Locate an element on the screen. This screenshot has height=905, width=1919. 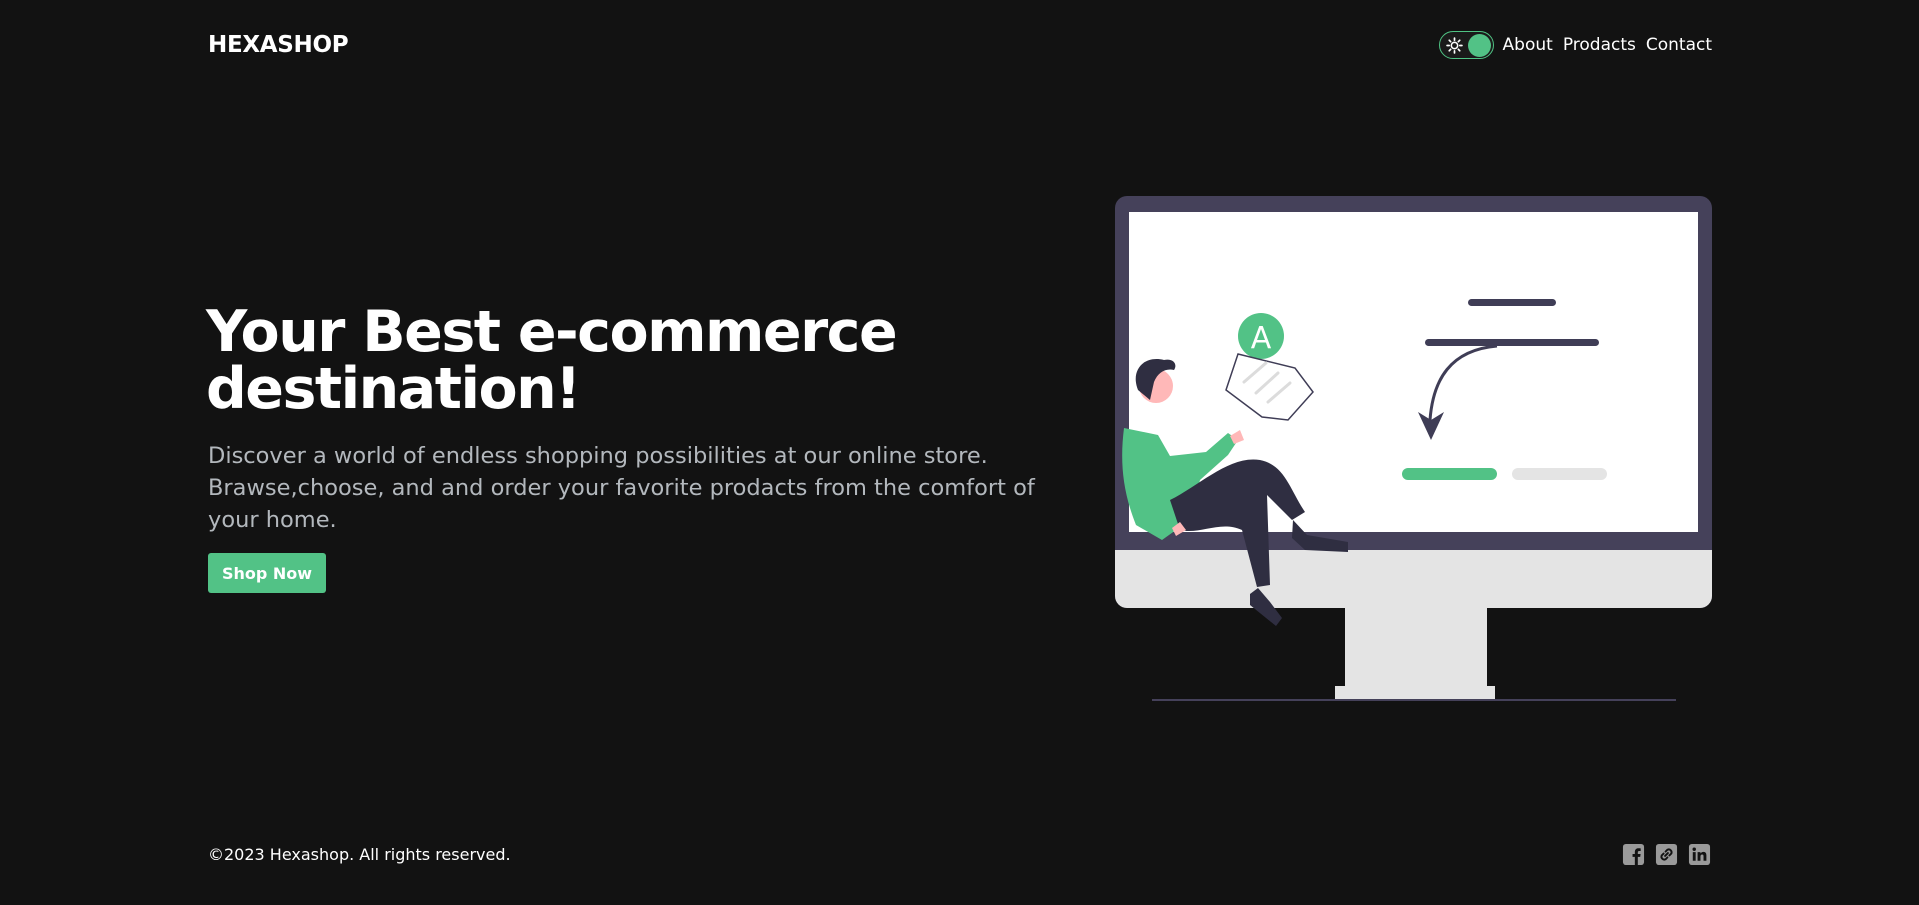
badge-letter: A is located at coordinates (1261, 338).